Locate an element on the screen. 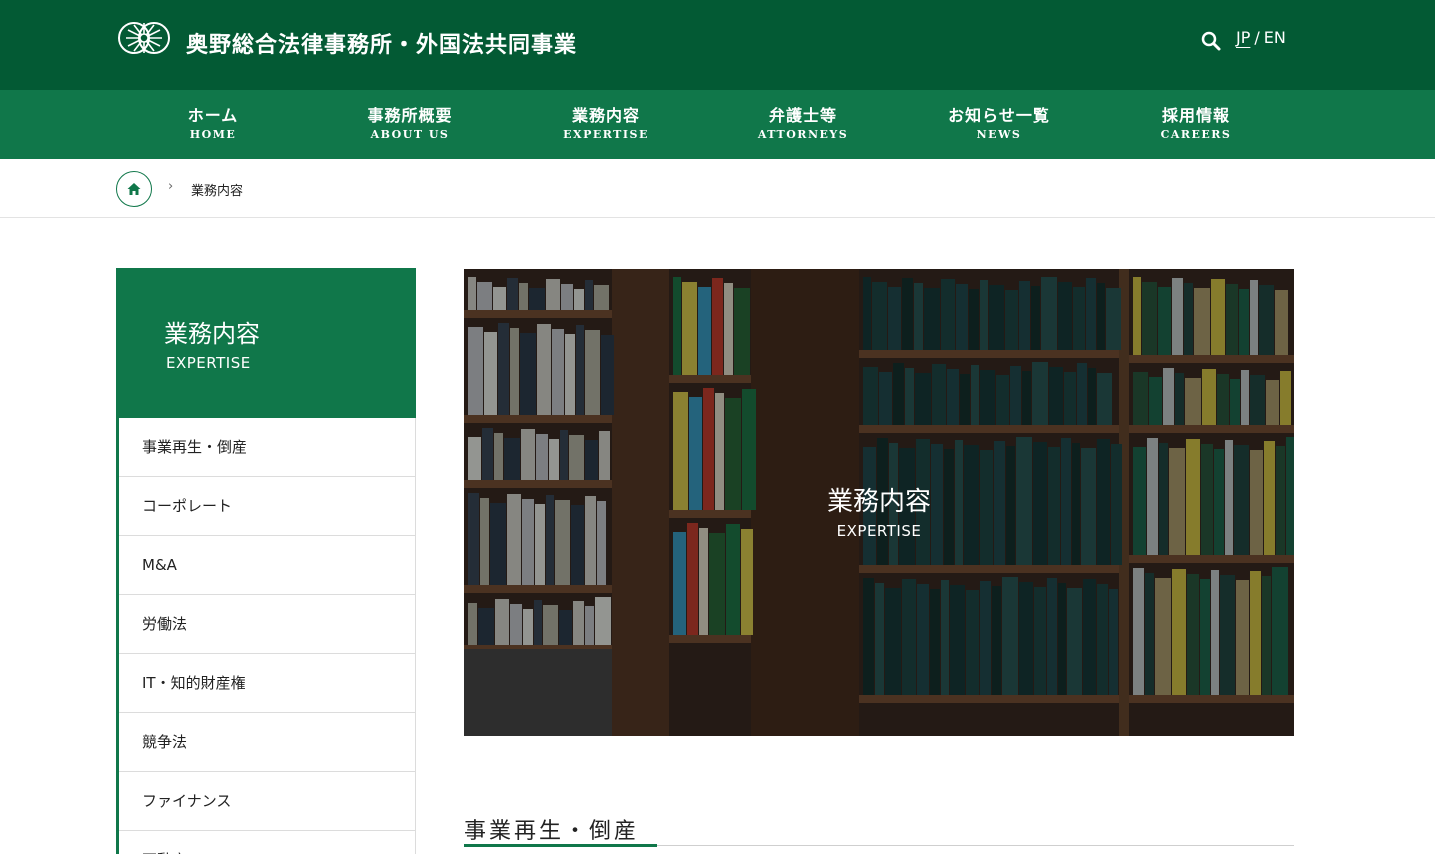  site-title: 奥野総合法律事務所・外国法共同事業 is located at coordinates (381, 43).